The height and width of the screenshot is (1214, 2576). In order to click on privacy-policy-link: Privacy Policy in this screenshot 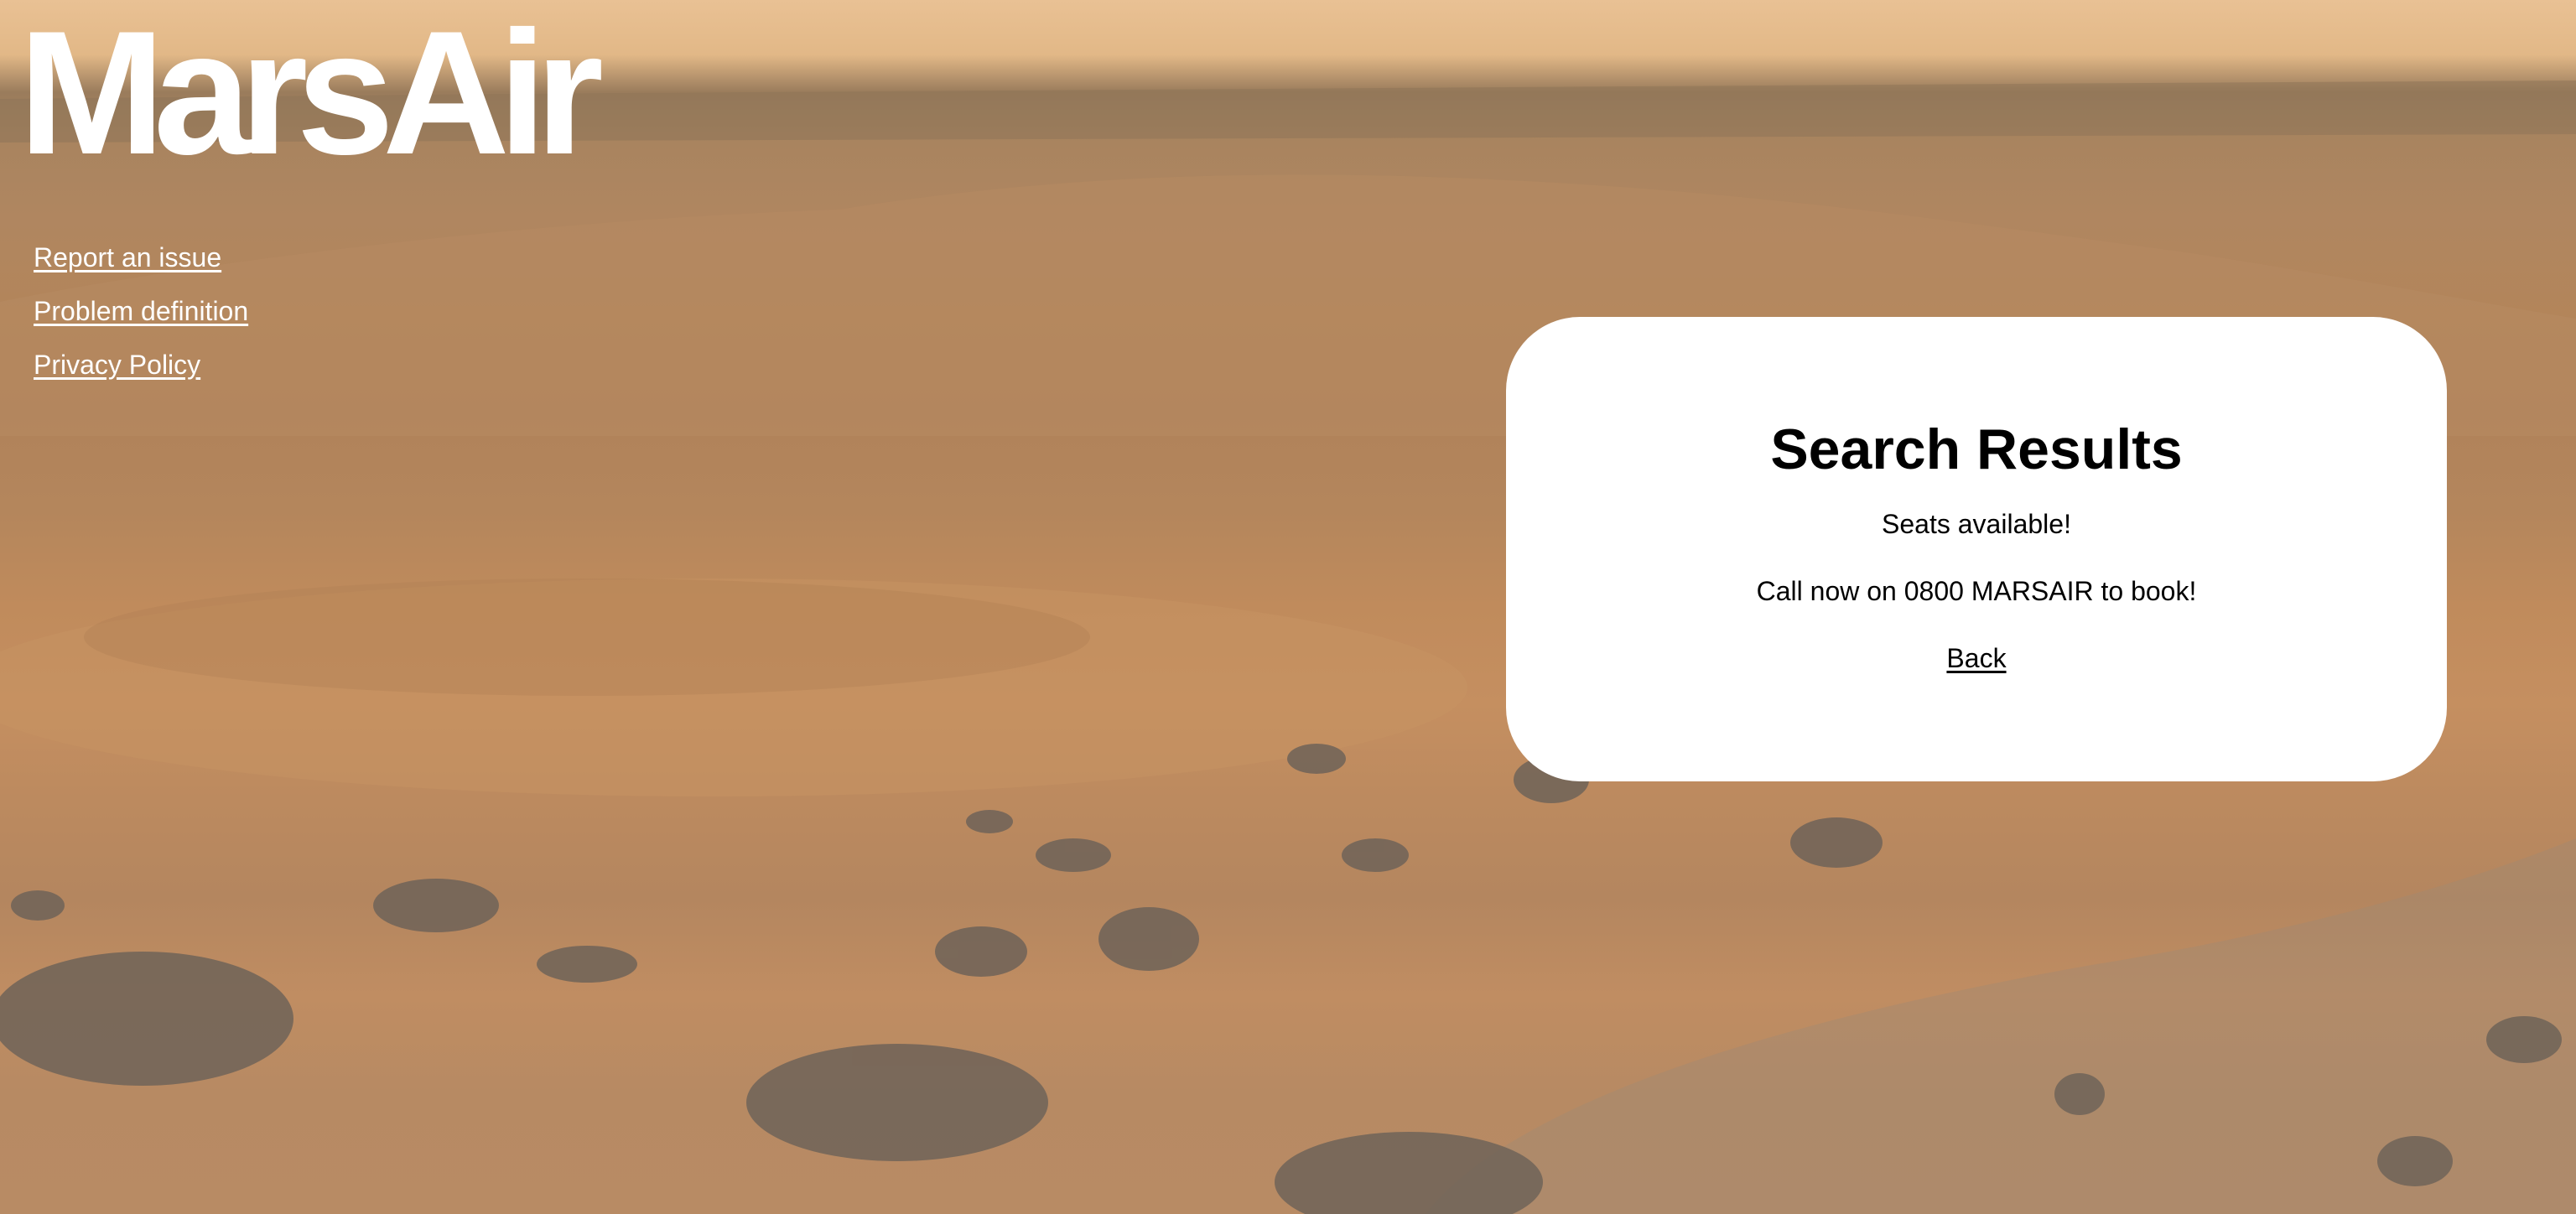, I will do `click(141, 365)`.